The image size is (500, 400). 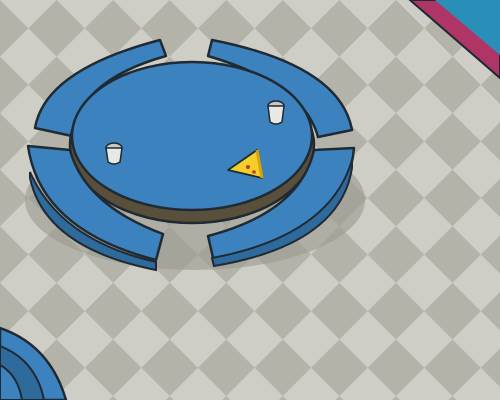 I want to click on cup-left, so click(x=114, y=153).